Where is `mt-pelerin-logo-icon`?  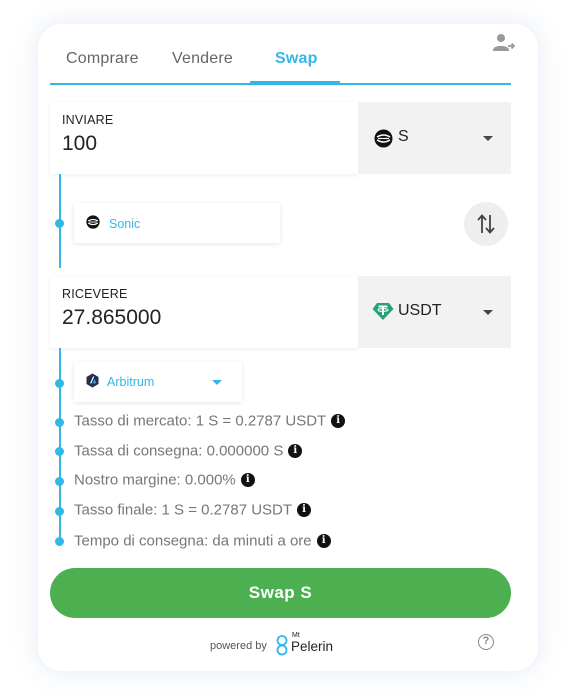 mt-pelerin-logo-icon is located at coordinates (282, 647).